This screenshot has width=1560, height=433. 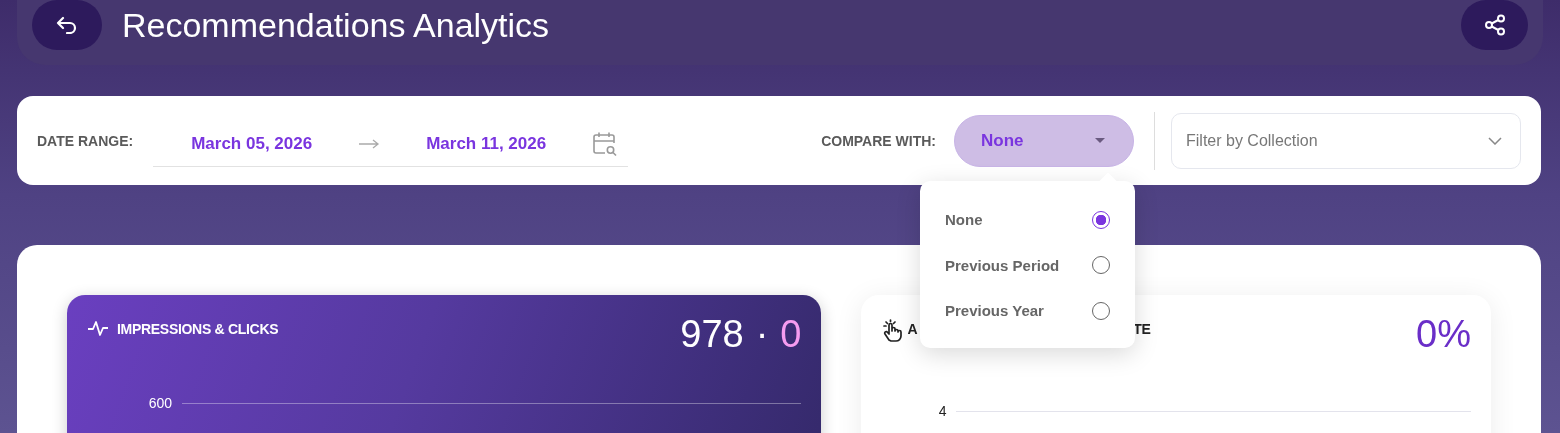 I want to click on back-button, so click(x=67, y=25).